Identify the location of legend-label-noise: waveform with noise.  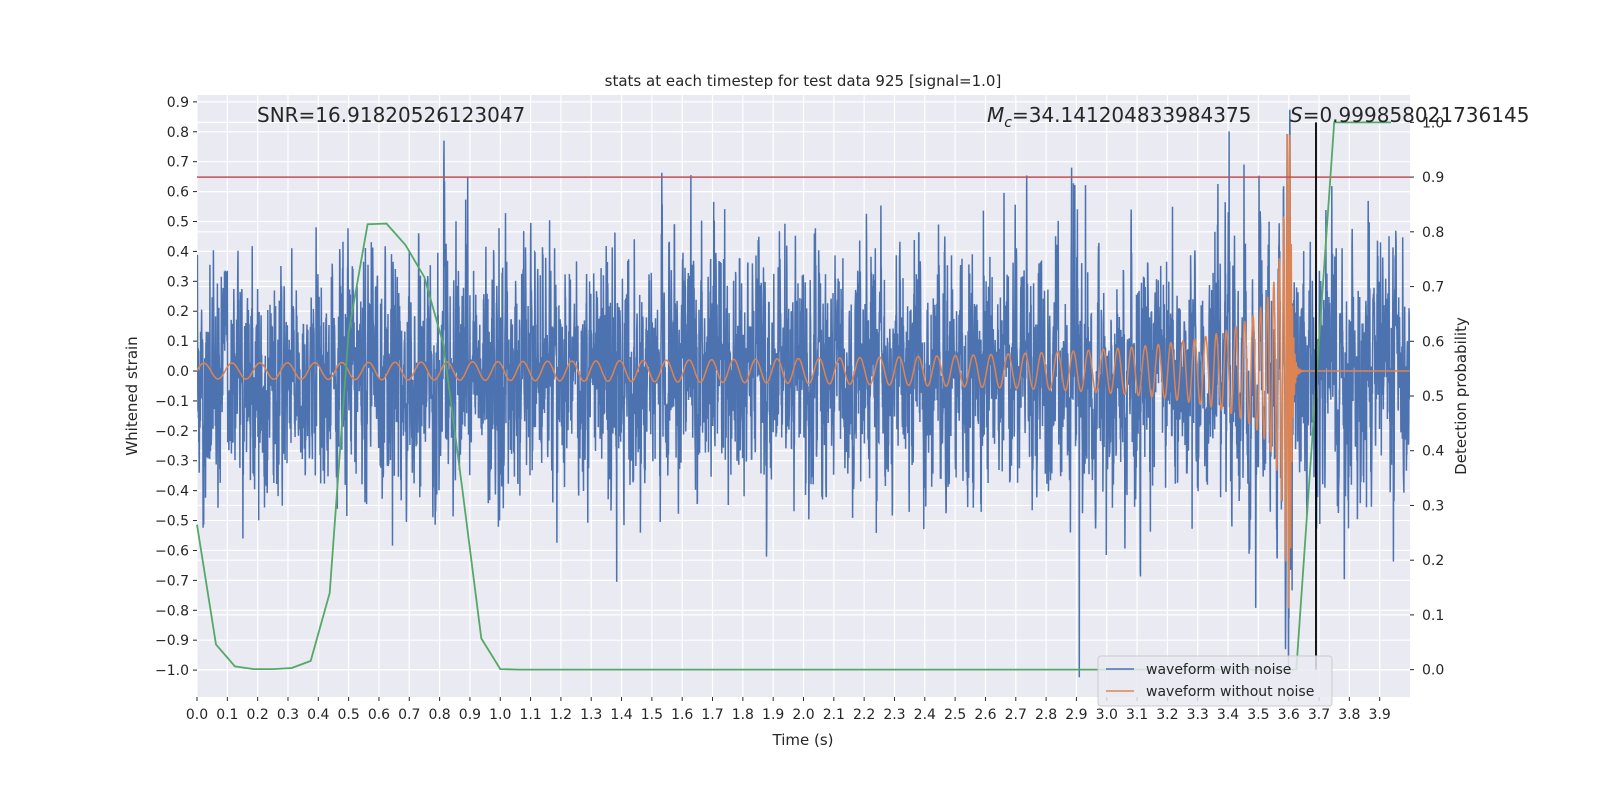
(1218, 670).